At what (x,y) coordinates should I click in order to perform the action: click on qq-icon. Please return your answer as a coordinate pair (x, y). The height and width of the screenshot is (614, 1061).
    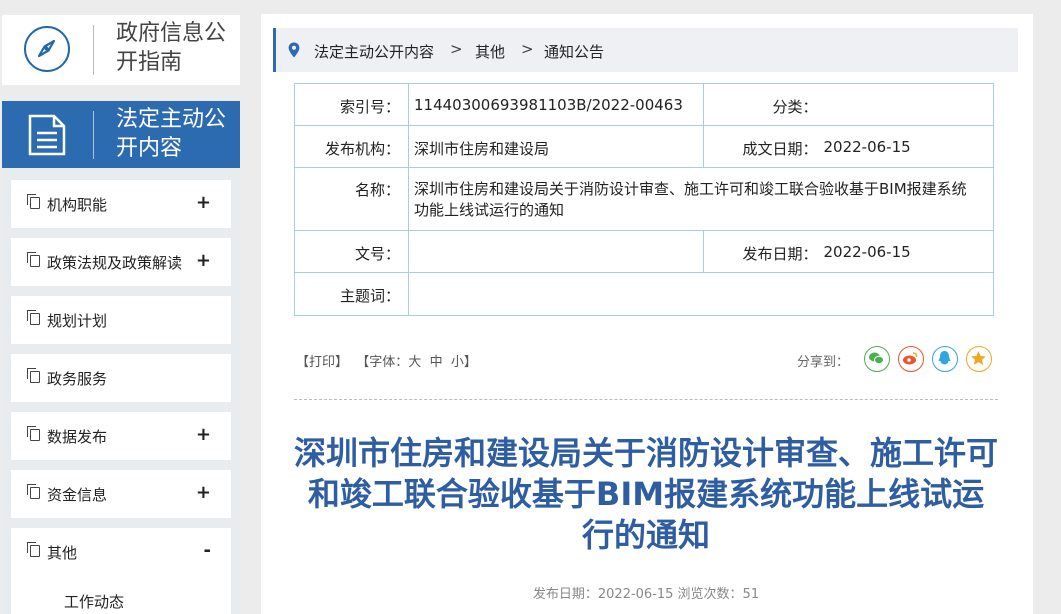
    Looking at the image, I should click on (945, 359).